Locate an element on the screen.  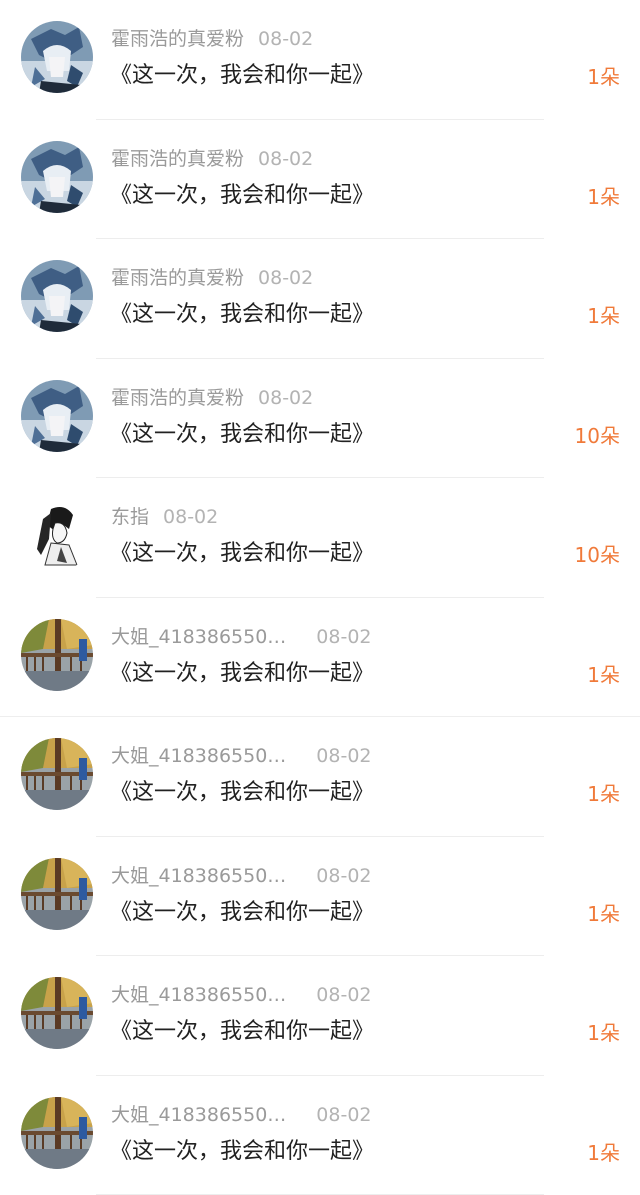
record-meta: 东指 08-02 is located at coordinates (164, 517).